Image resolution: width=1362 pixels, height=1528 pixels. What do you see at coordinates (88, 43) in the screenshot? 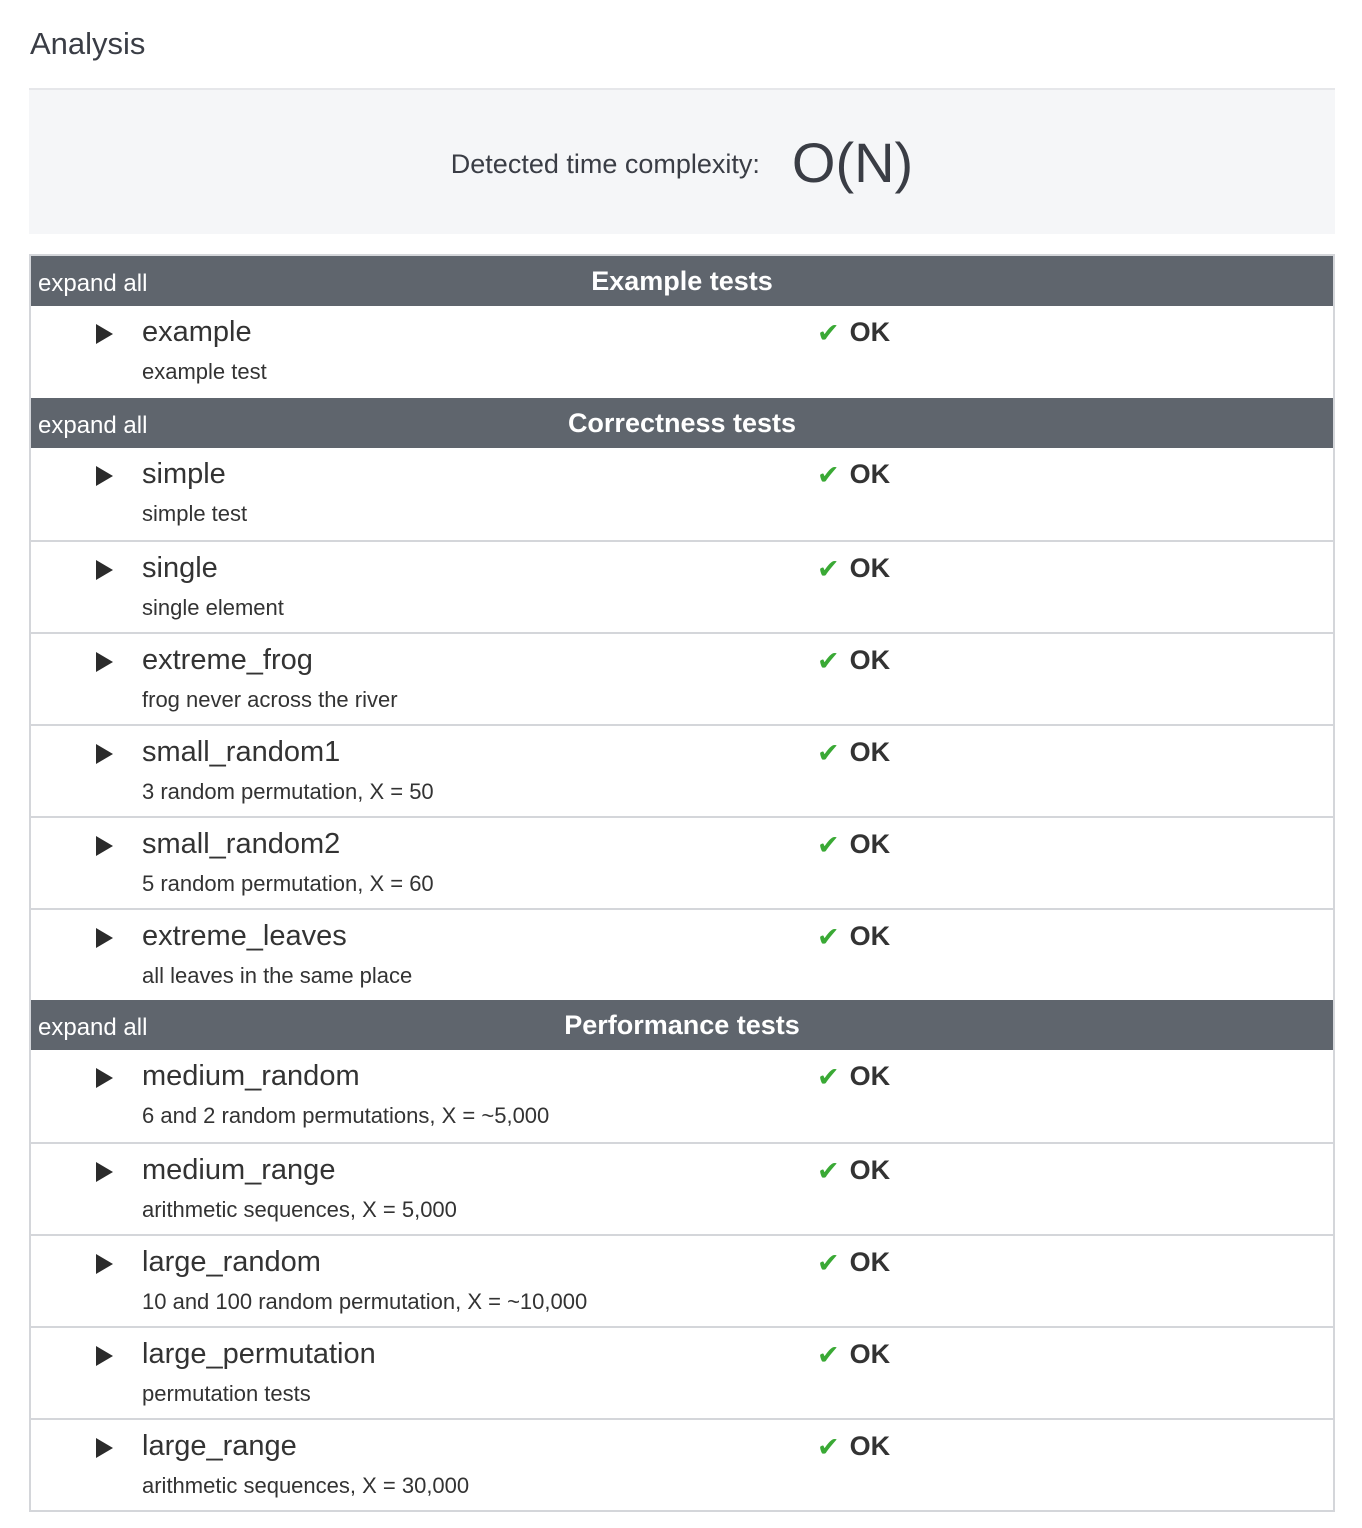
I see `page-title: Analysis` at bounding box center [88, 43].